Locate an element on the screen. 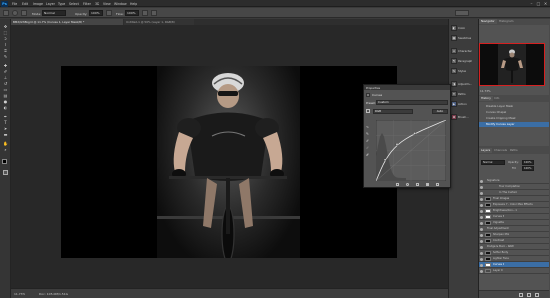 The image size is (550, 298). preset-select: Custom is located at coordinates (412, 102).